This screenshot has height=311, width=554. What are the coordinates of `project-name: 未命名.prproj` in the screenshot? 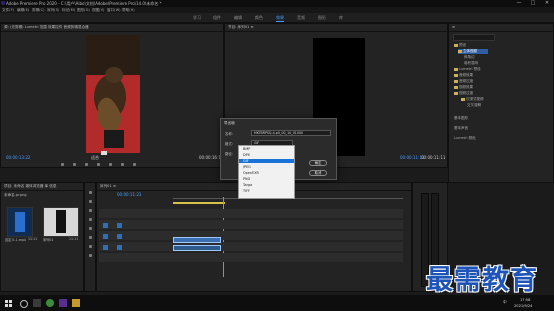 It's located at (15, 195).